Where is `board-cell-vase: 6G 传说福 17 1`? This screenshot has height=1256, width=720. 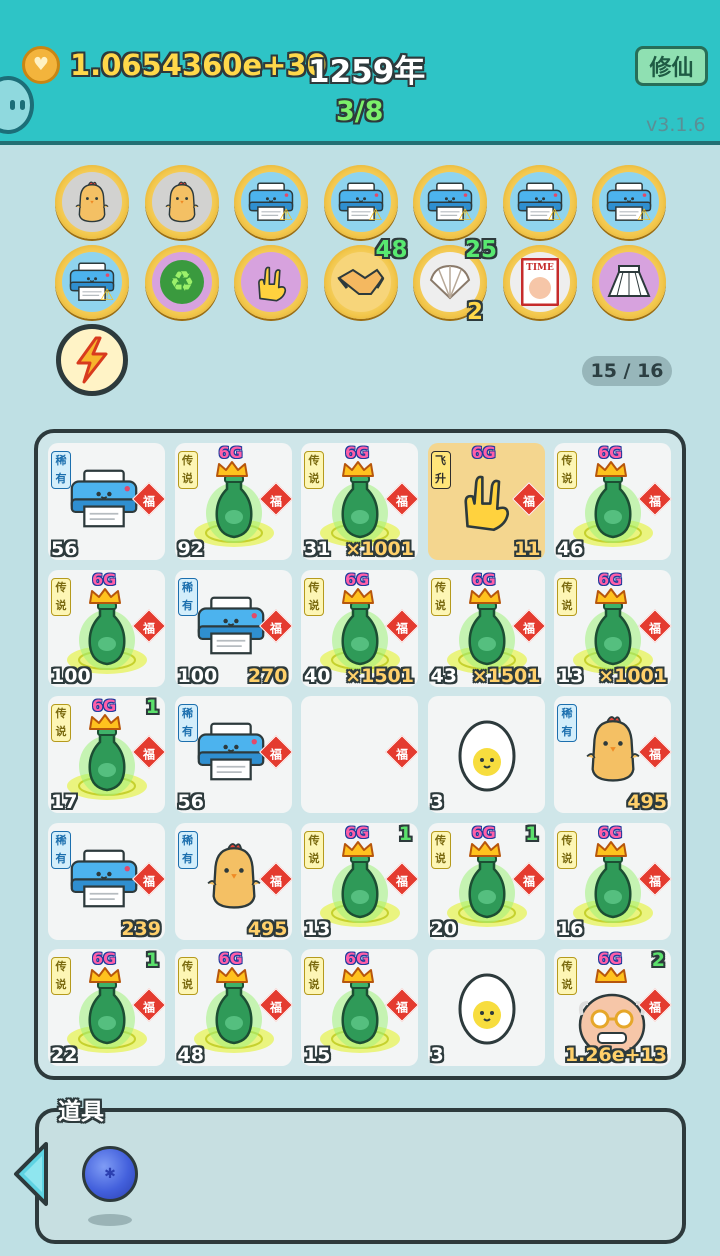 board-cell-vase: 6G 传说福 17 1 is located at coordinates (107, 754).